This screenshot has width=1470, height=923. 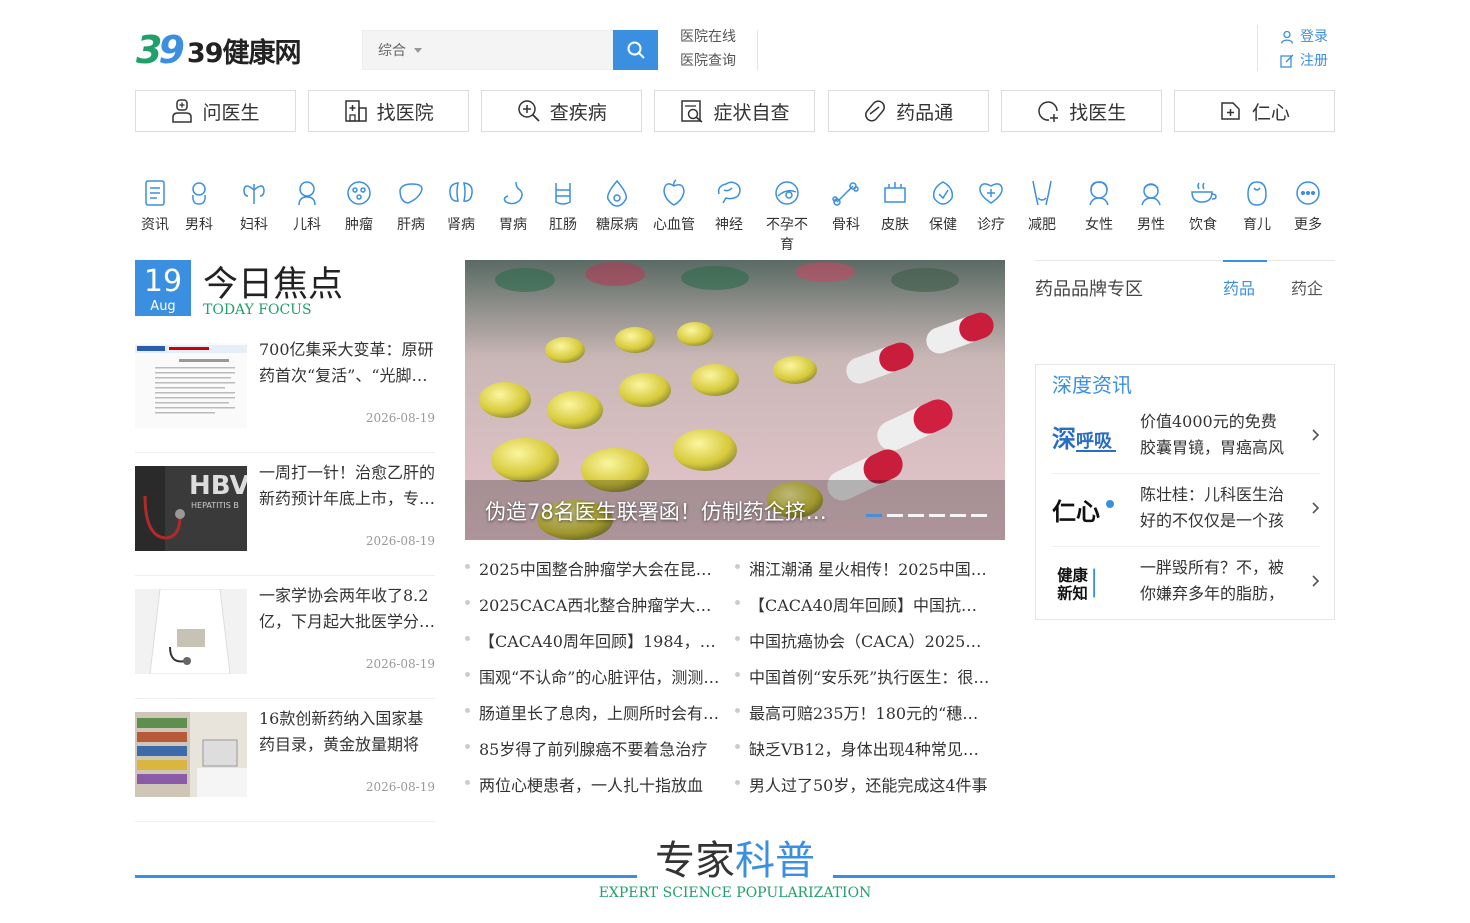 What do you see at coordinates (513, 206) in the screenshot?
I see `category-stomach: 胃病` at bounding box center [513, 206].